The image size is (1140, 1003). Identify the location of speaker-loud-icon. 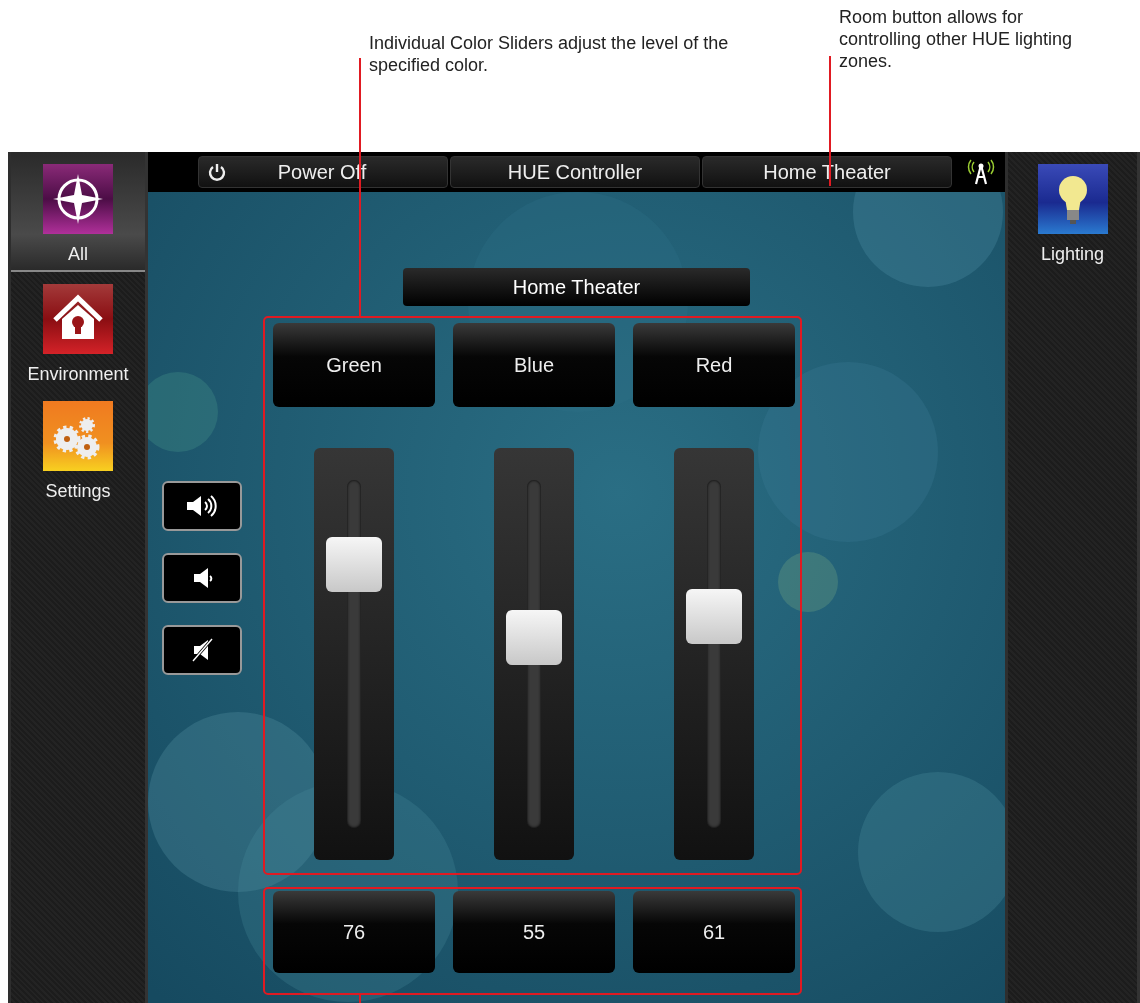
(202, 506).